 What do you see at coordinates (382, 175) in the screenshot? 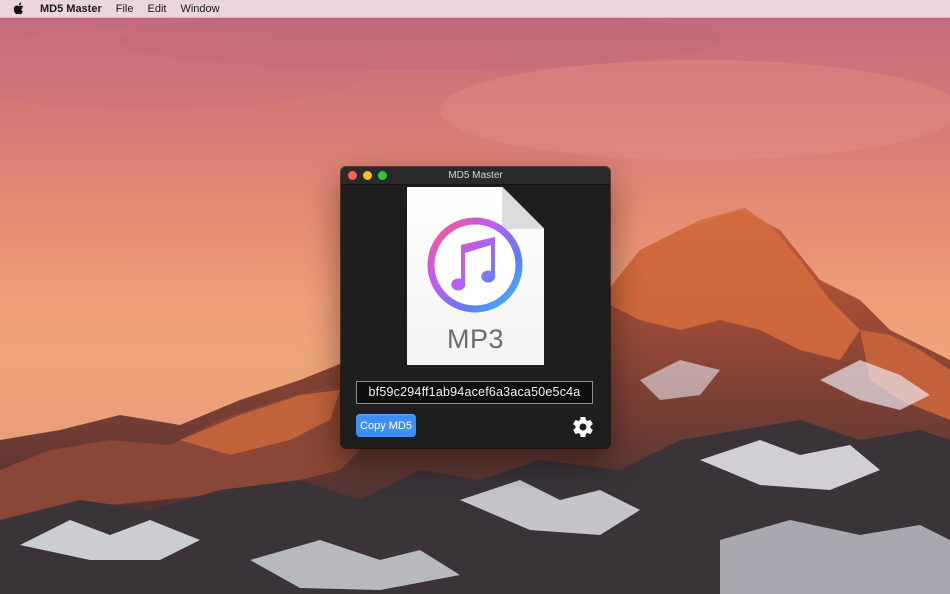
I see `zoom-button` at bounding box center [382, 175].